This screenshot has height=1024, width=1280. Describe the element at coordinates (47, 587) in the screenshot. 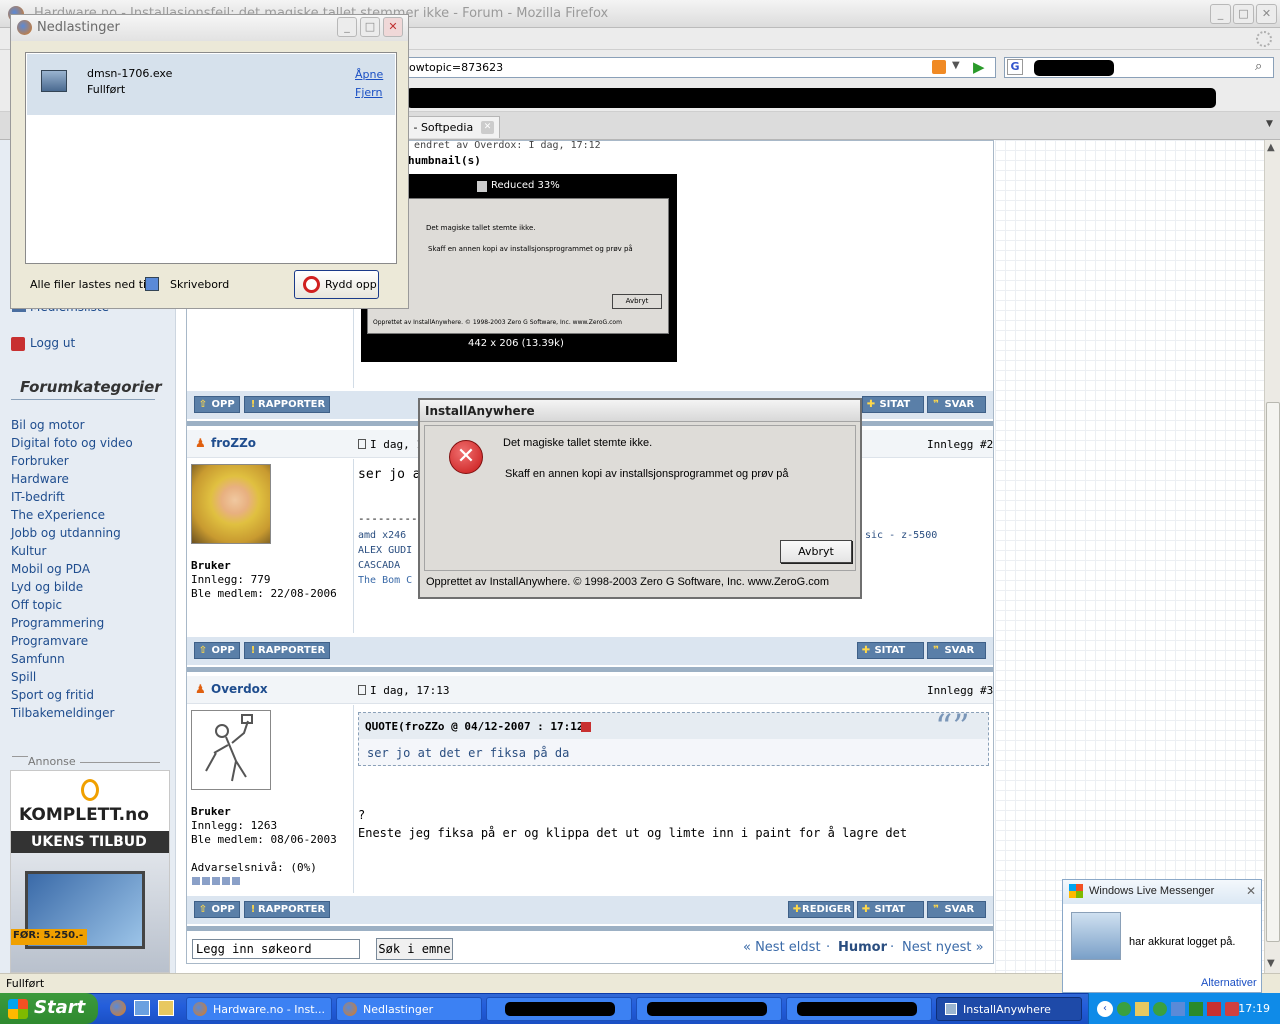

I see `sidebar-category-link: Lyd og bilde` at that location.